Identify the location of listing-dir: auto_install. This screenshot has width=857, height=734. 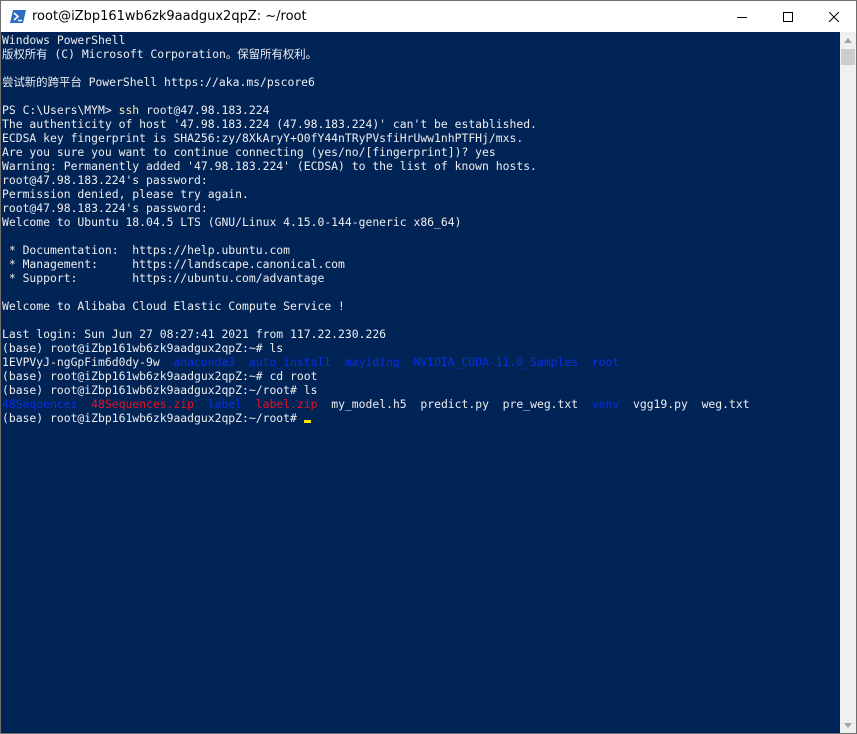
(290, 362).